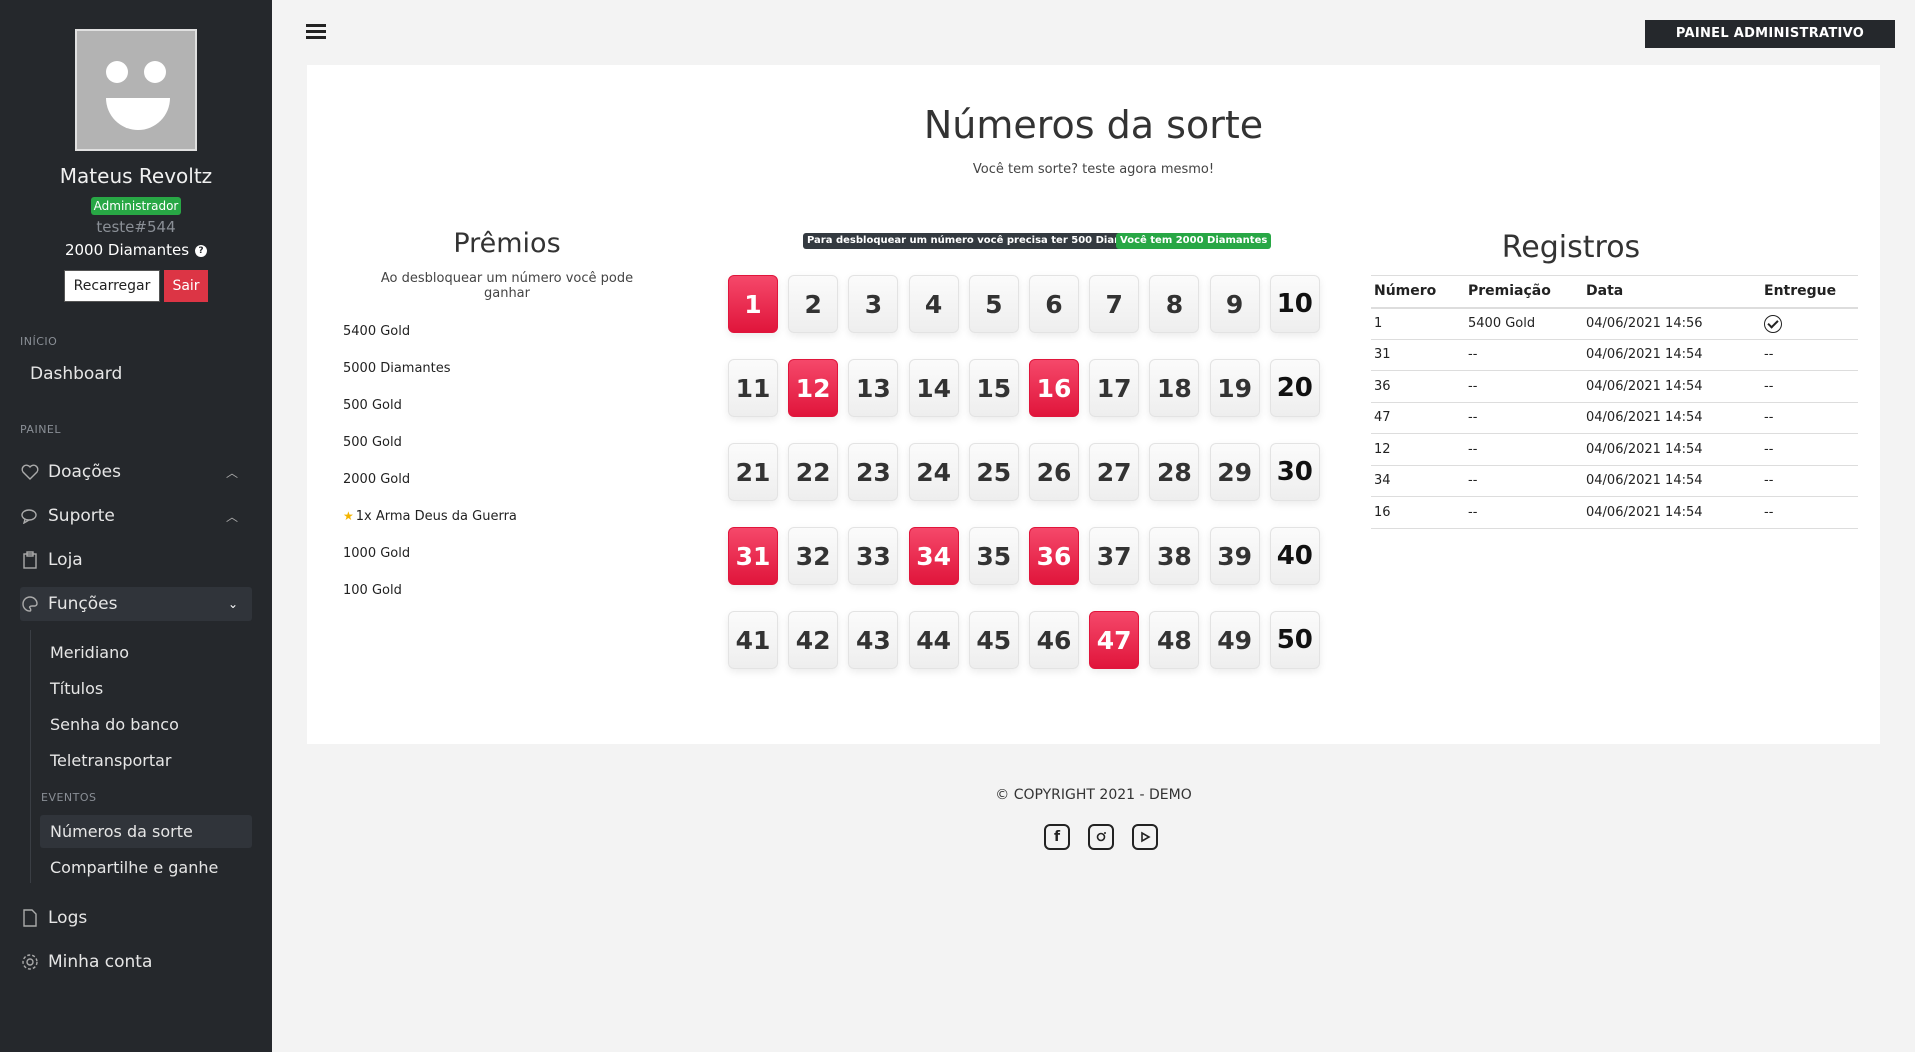 The image size is (1915, 1052). Describe the element at coordinates (933, 556) in the screenshot. I see `number-cell: 34` at that location.